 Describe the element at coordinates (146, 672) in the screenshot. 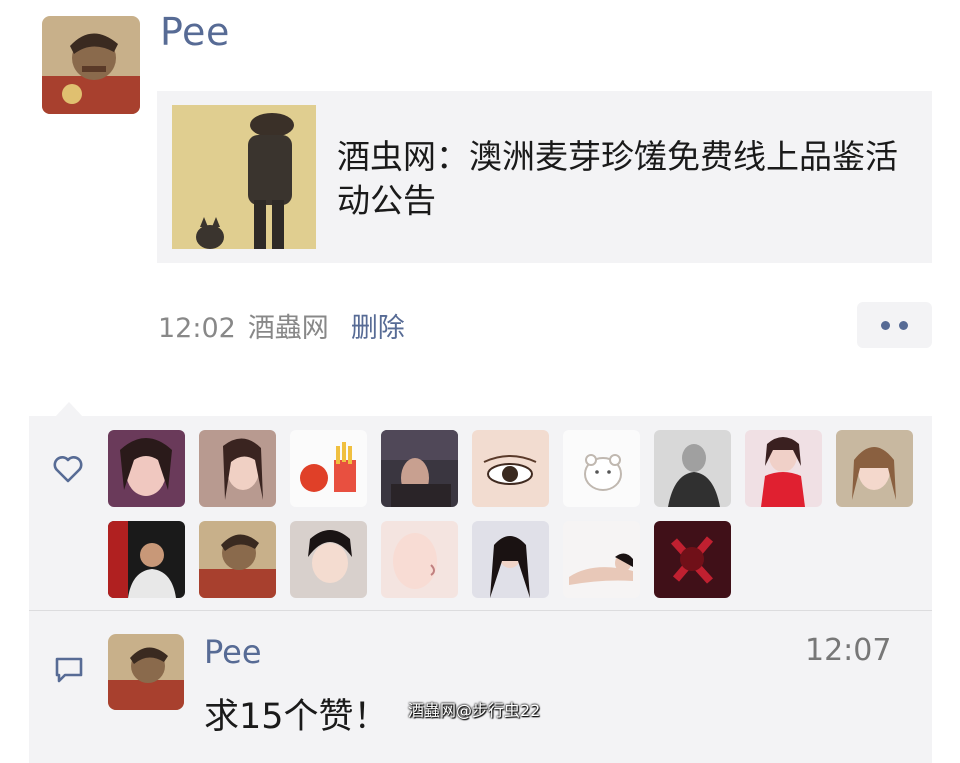

I see `commenter-avatar` at that location.